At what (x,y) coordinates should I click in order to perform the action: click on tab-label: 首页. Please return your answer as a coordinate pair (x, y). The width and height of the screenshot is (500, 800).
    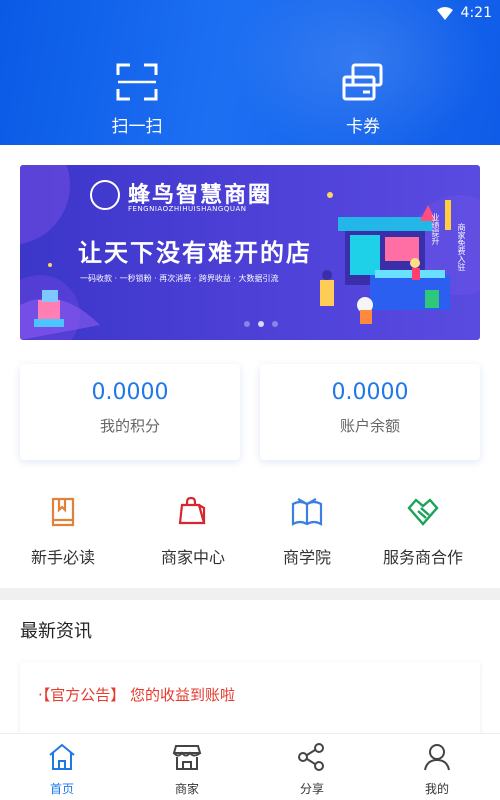
    Looking at the image, I should click on (61, 789).